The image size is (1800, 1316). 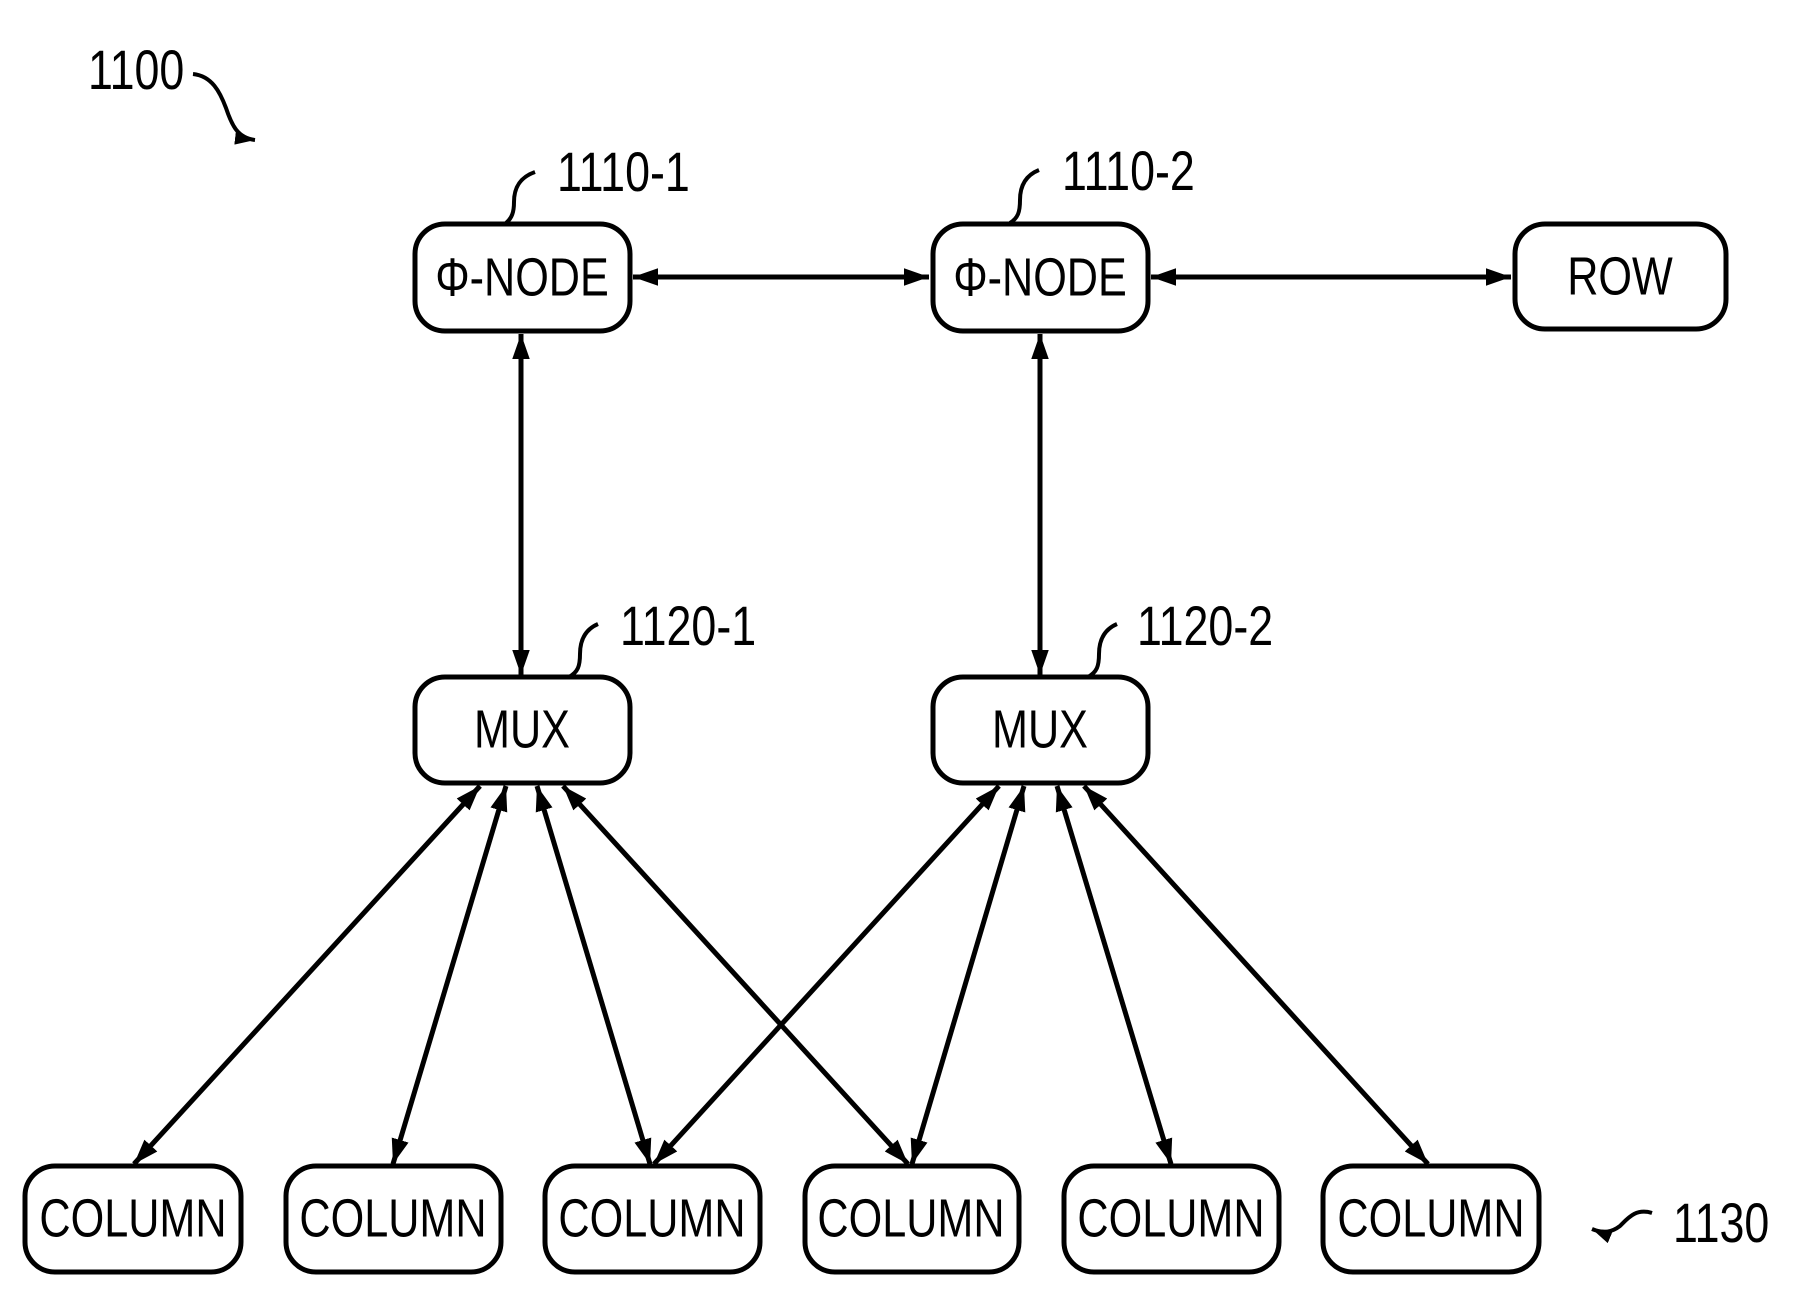 I want to click on row-node-label: ROW, so click(x=1620, y=277).